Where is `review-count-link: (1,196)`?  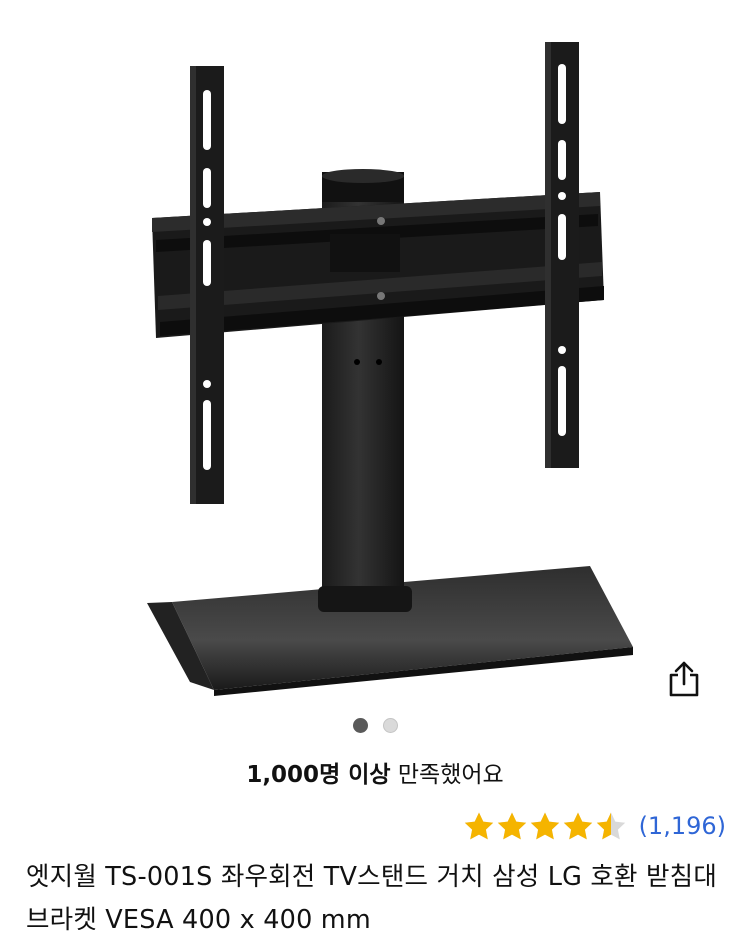 review-count-link: (1,196) is located at coordinates (682, 826).